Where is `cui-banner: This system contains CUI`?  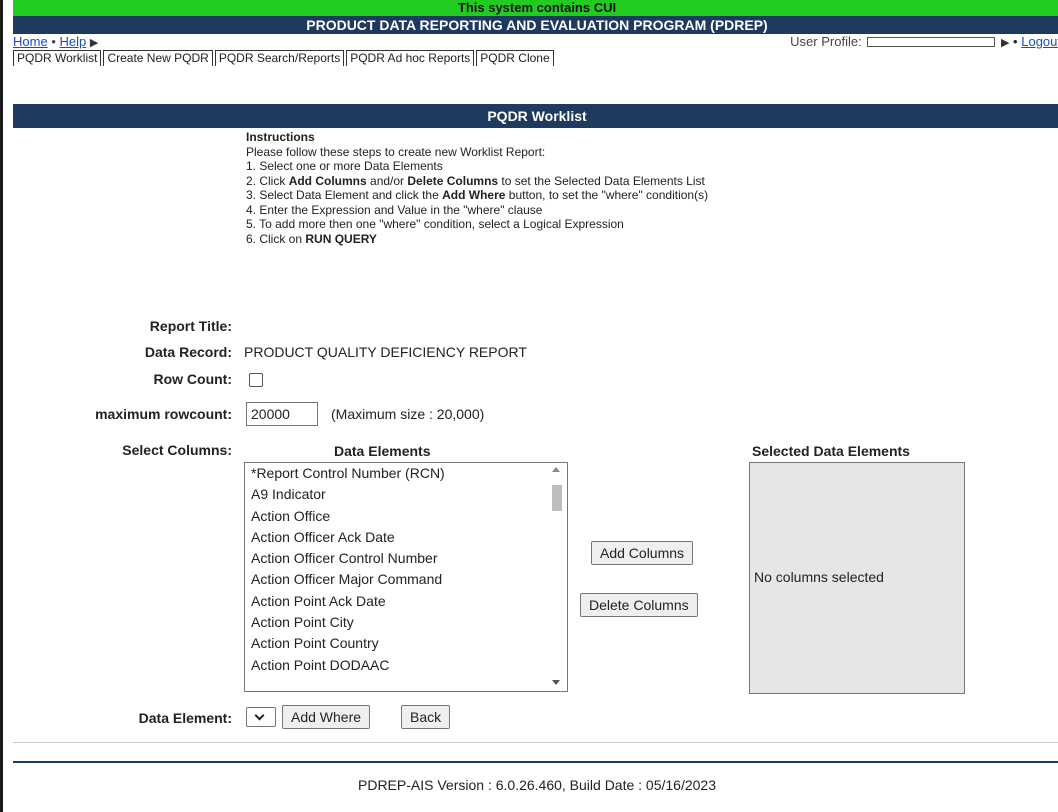
cui-banner: This system contains CUI is located at coordinates (535, 8).